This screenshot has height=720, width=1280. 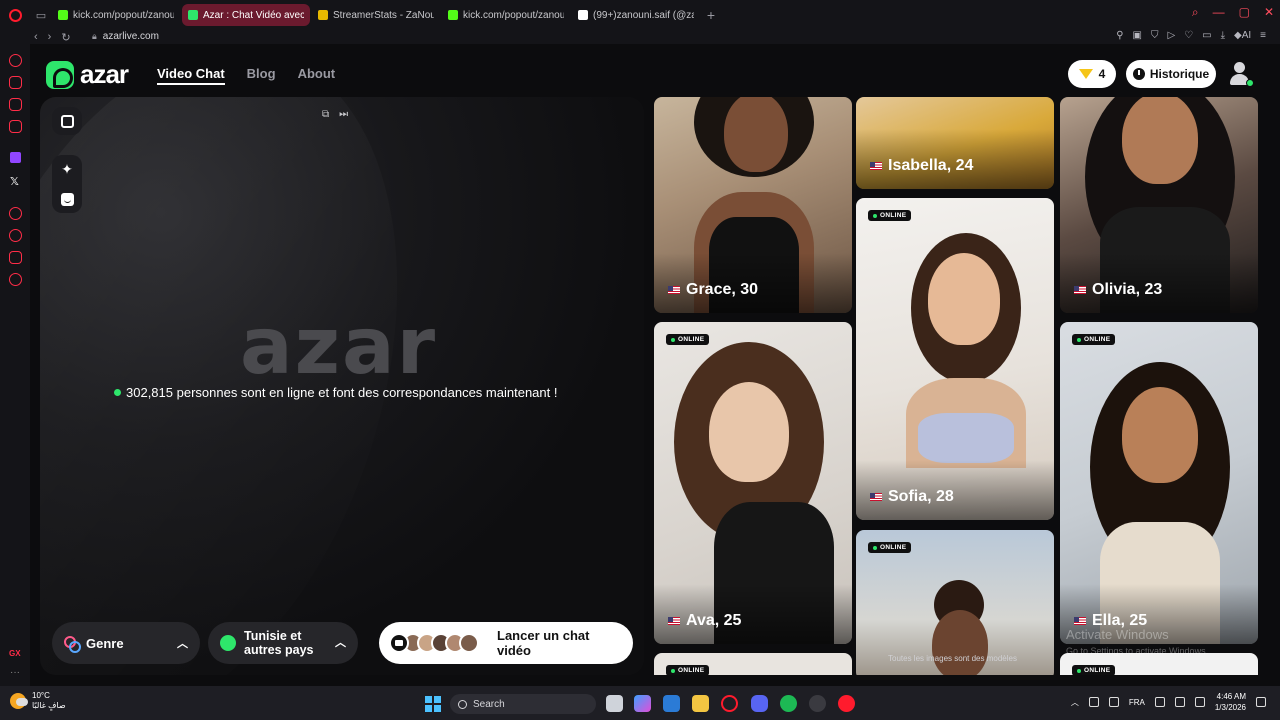 I want to click on x-twitter-icon: 𝕏, so click(x=14, y=181).